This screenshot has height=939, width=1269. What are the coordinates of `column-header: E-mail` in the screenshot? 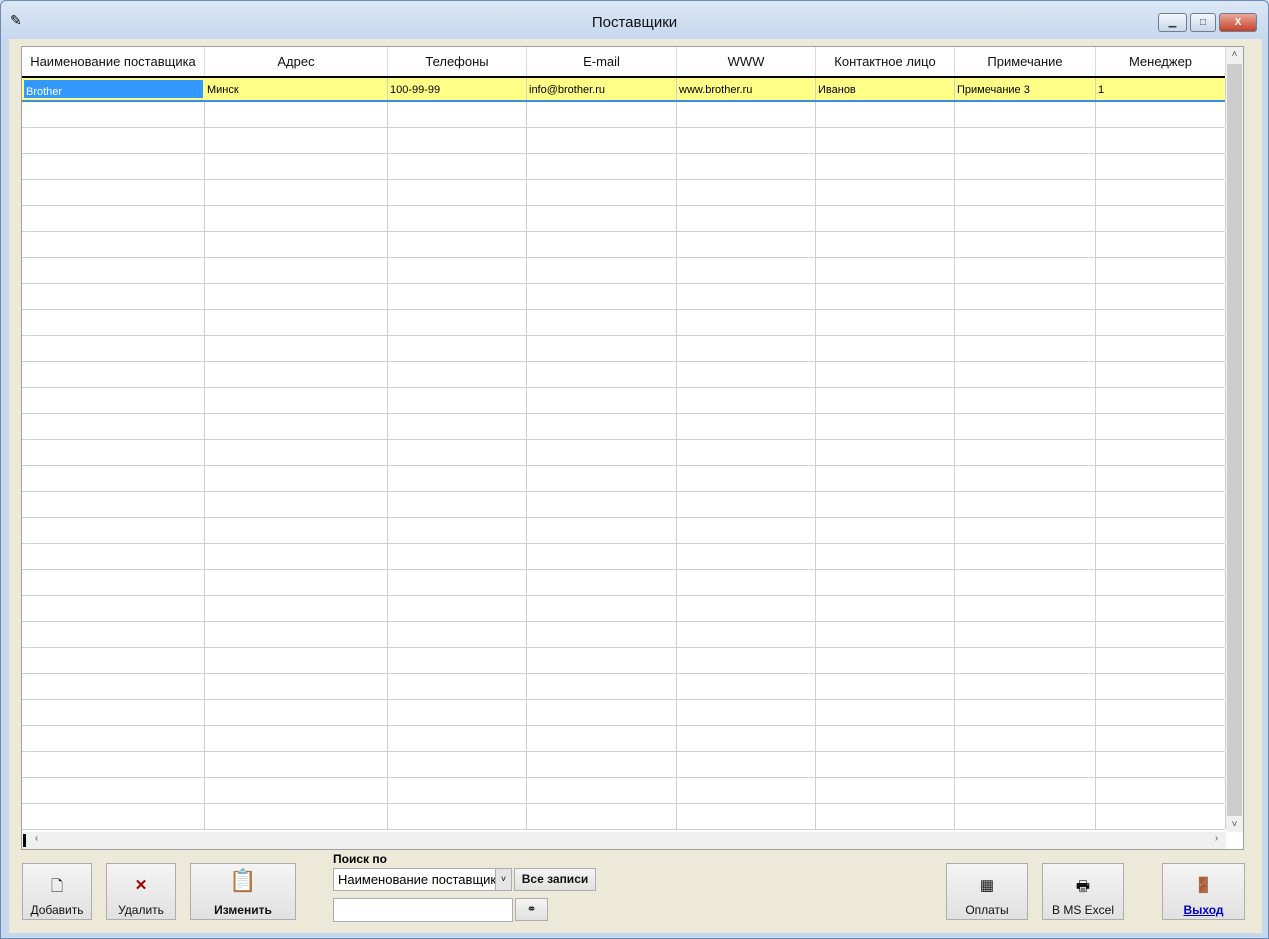 It's located at (602, 61).